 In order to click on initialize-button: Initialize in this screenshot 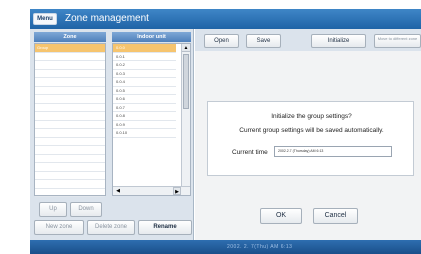, I will do `click(338, 41)`.